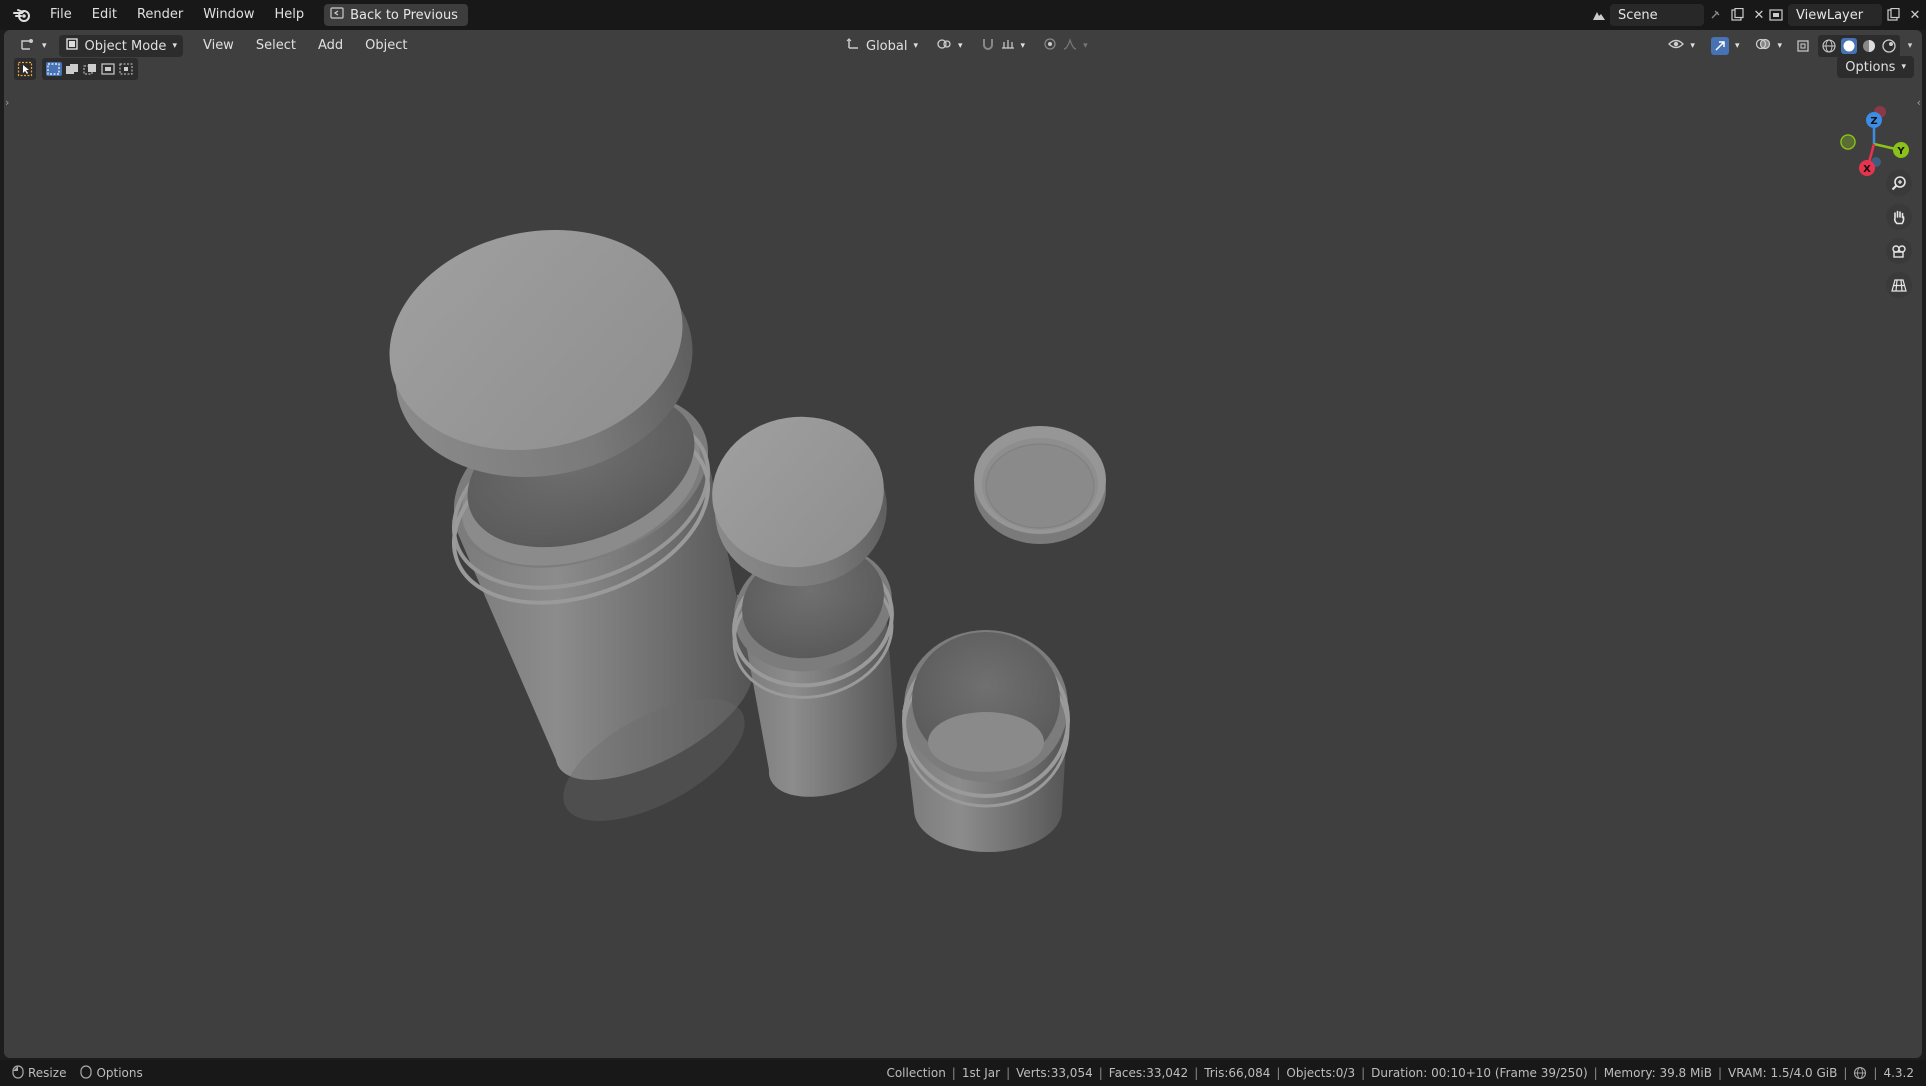 Image resolution: width=1926 pixels, height=1086 pixels. Describe the element at coordinates (1893, 15) in the screenshot. I see `new-view-layer-icon` at that location.